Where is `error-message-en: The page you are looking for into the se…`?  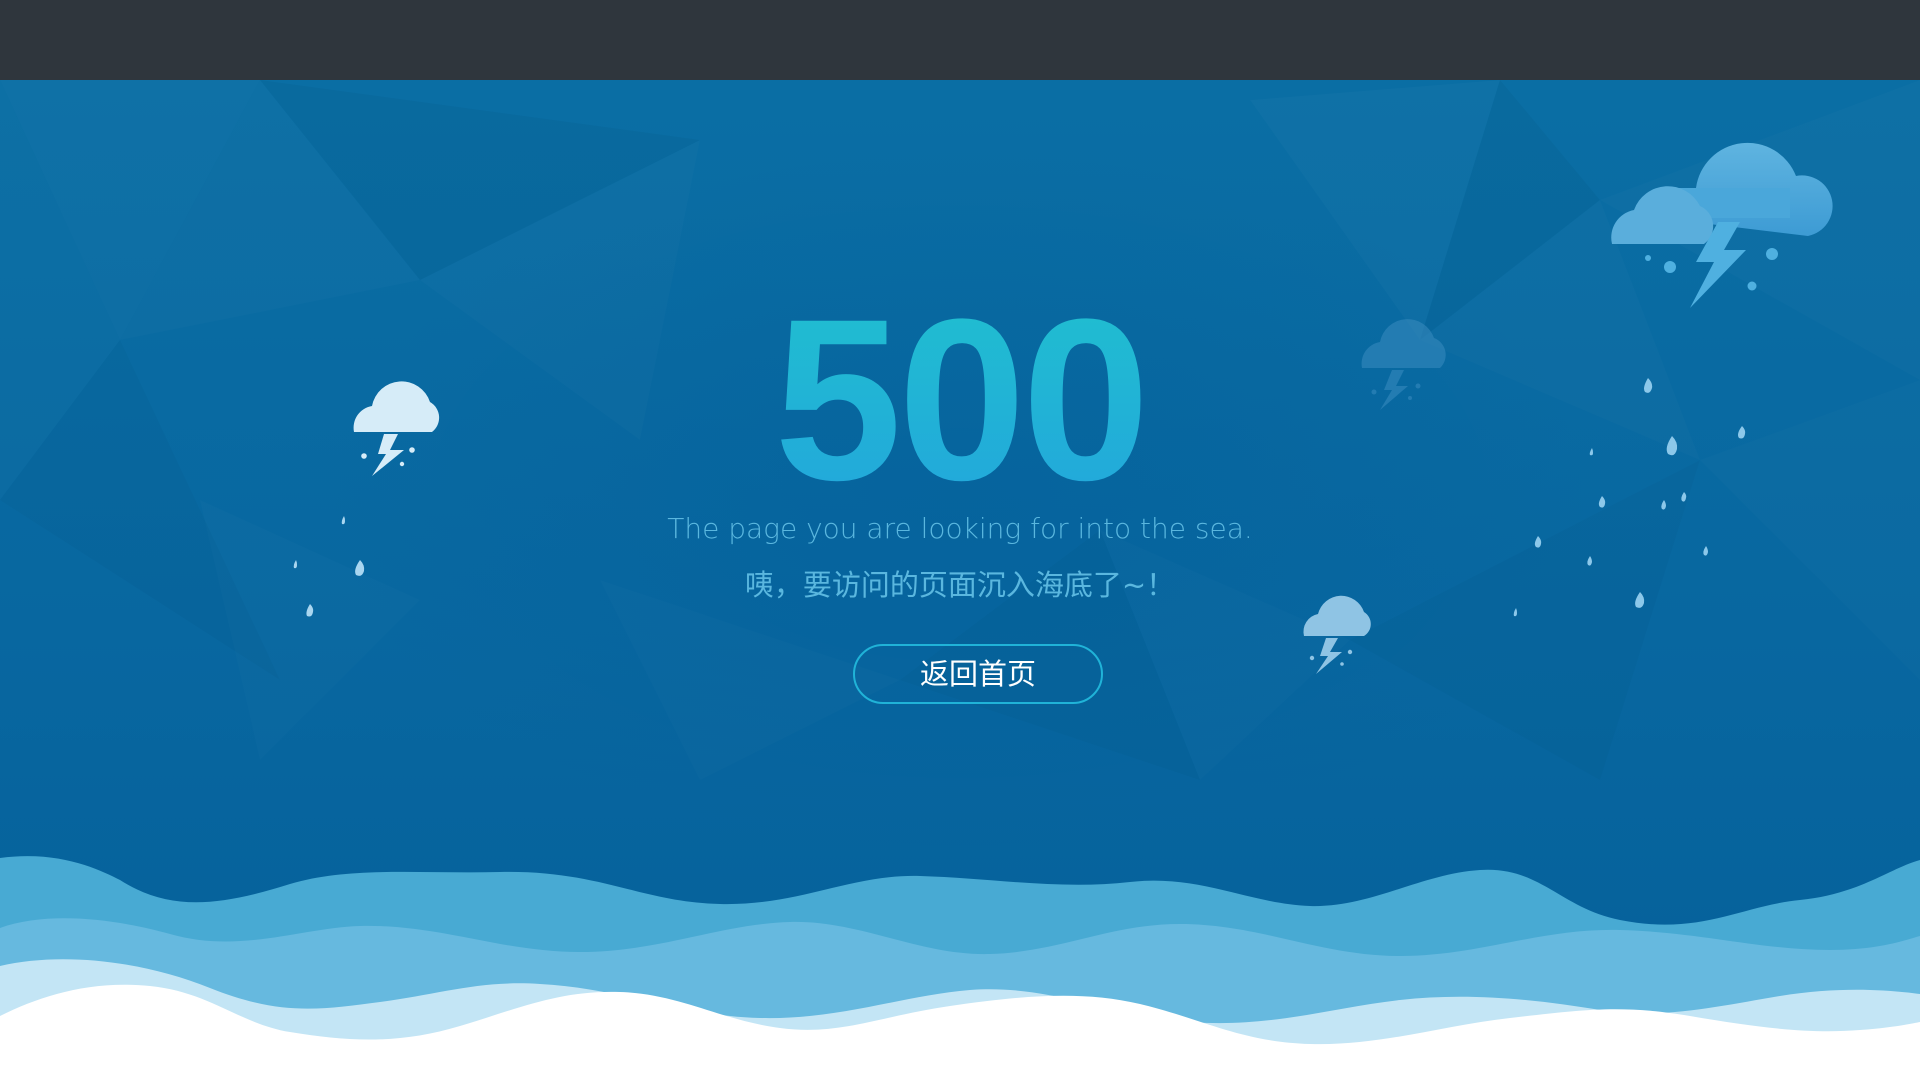
error-message-en: The page you are looking for into the se… is located at coordinates (960, 528).